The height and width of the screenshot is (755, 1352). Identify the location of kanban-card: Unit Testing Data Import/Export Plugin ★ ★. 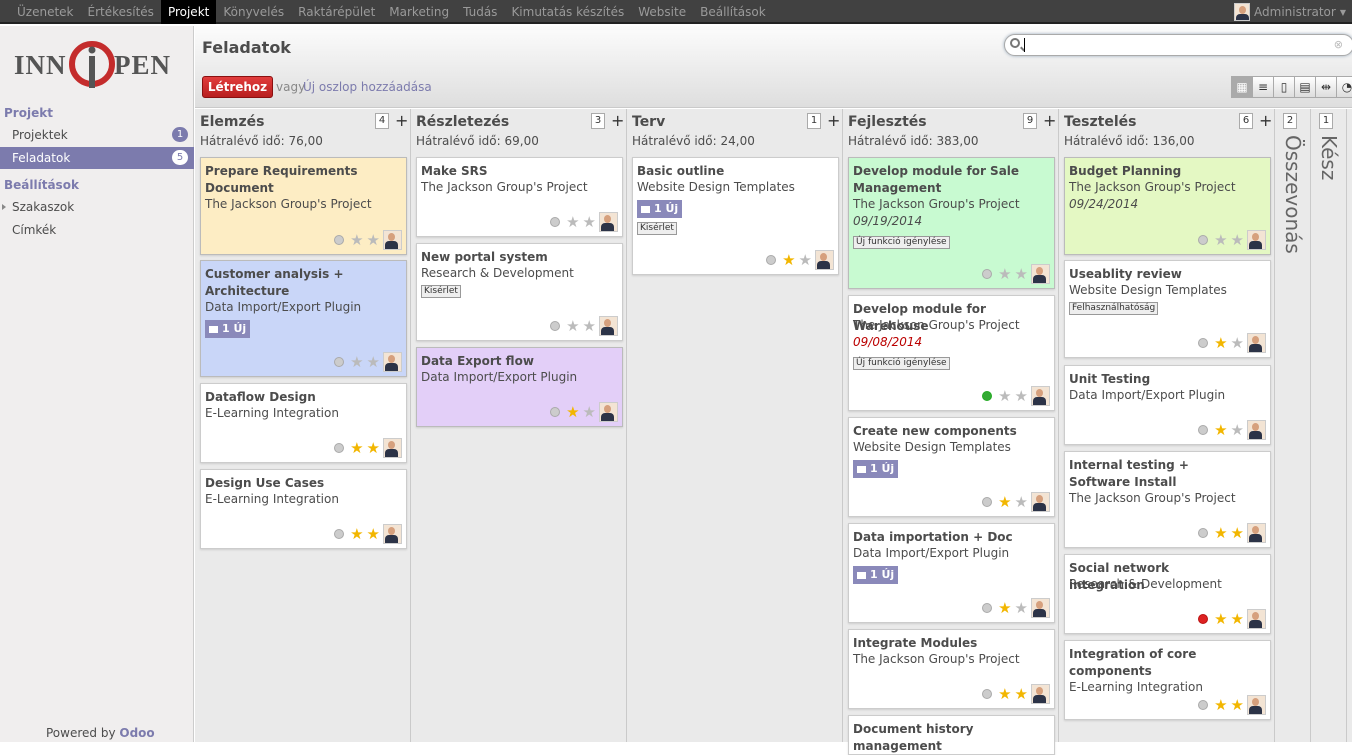
(1167, 405).